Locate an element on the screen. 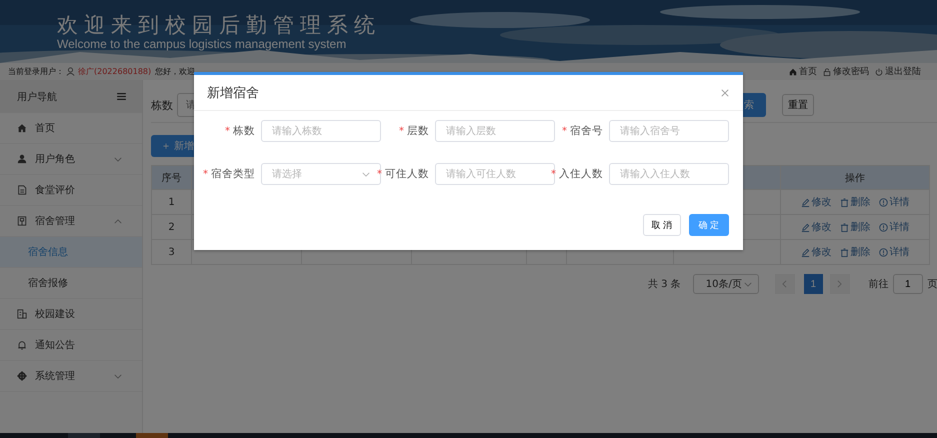 Image resolution: width=937 pixels, height=438 pixels. logout-link: 退出登陆 is located at coordinates (898, 71).